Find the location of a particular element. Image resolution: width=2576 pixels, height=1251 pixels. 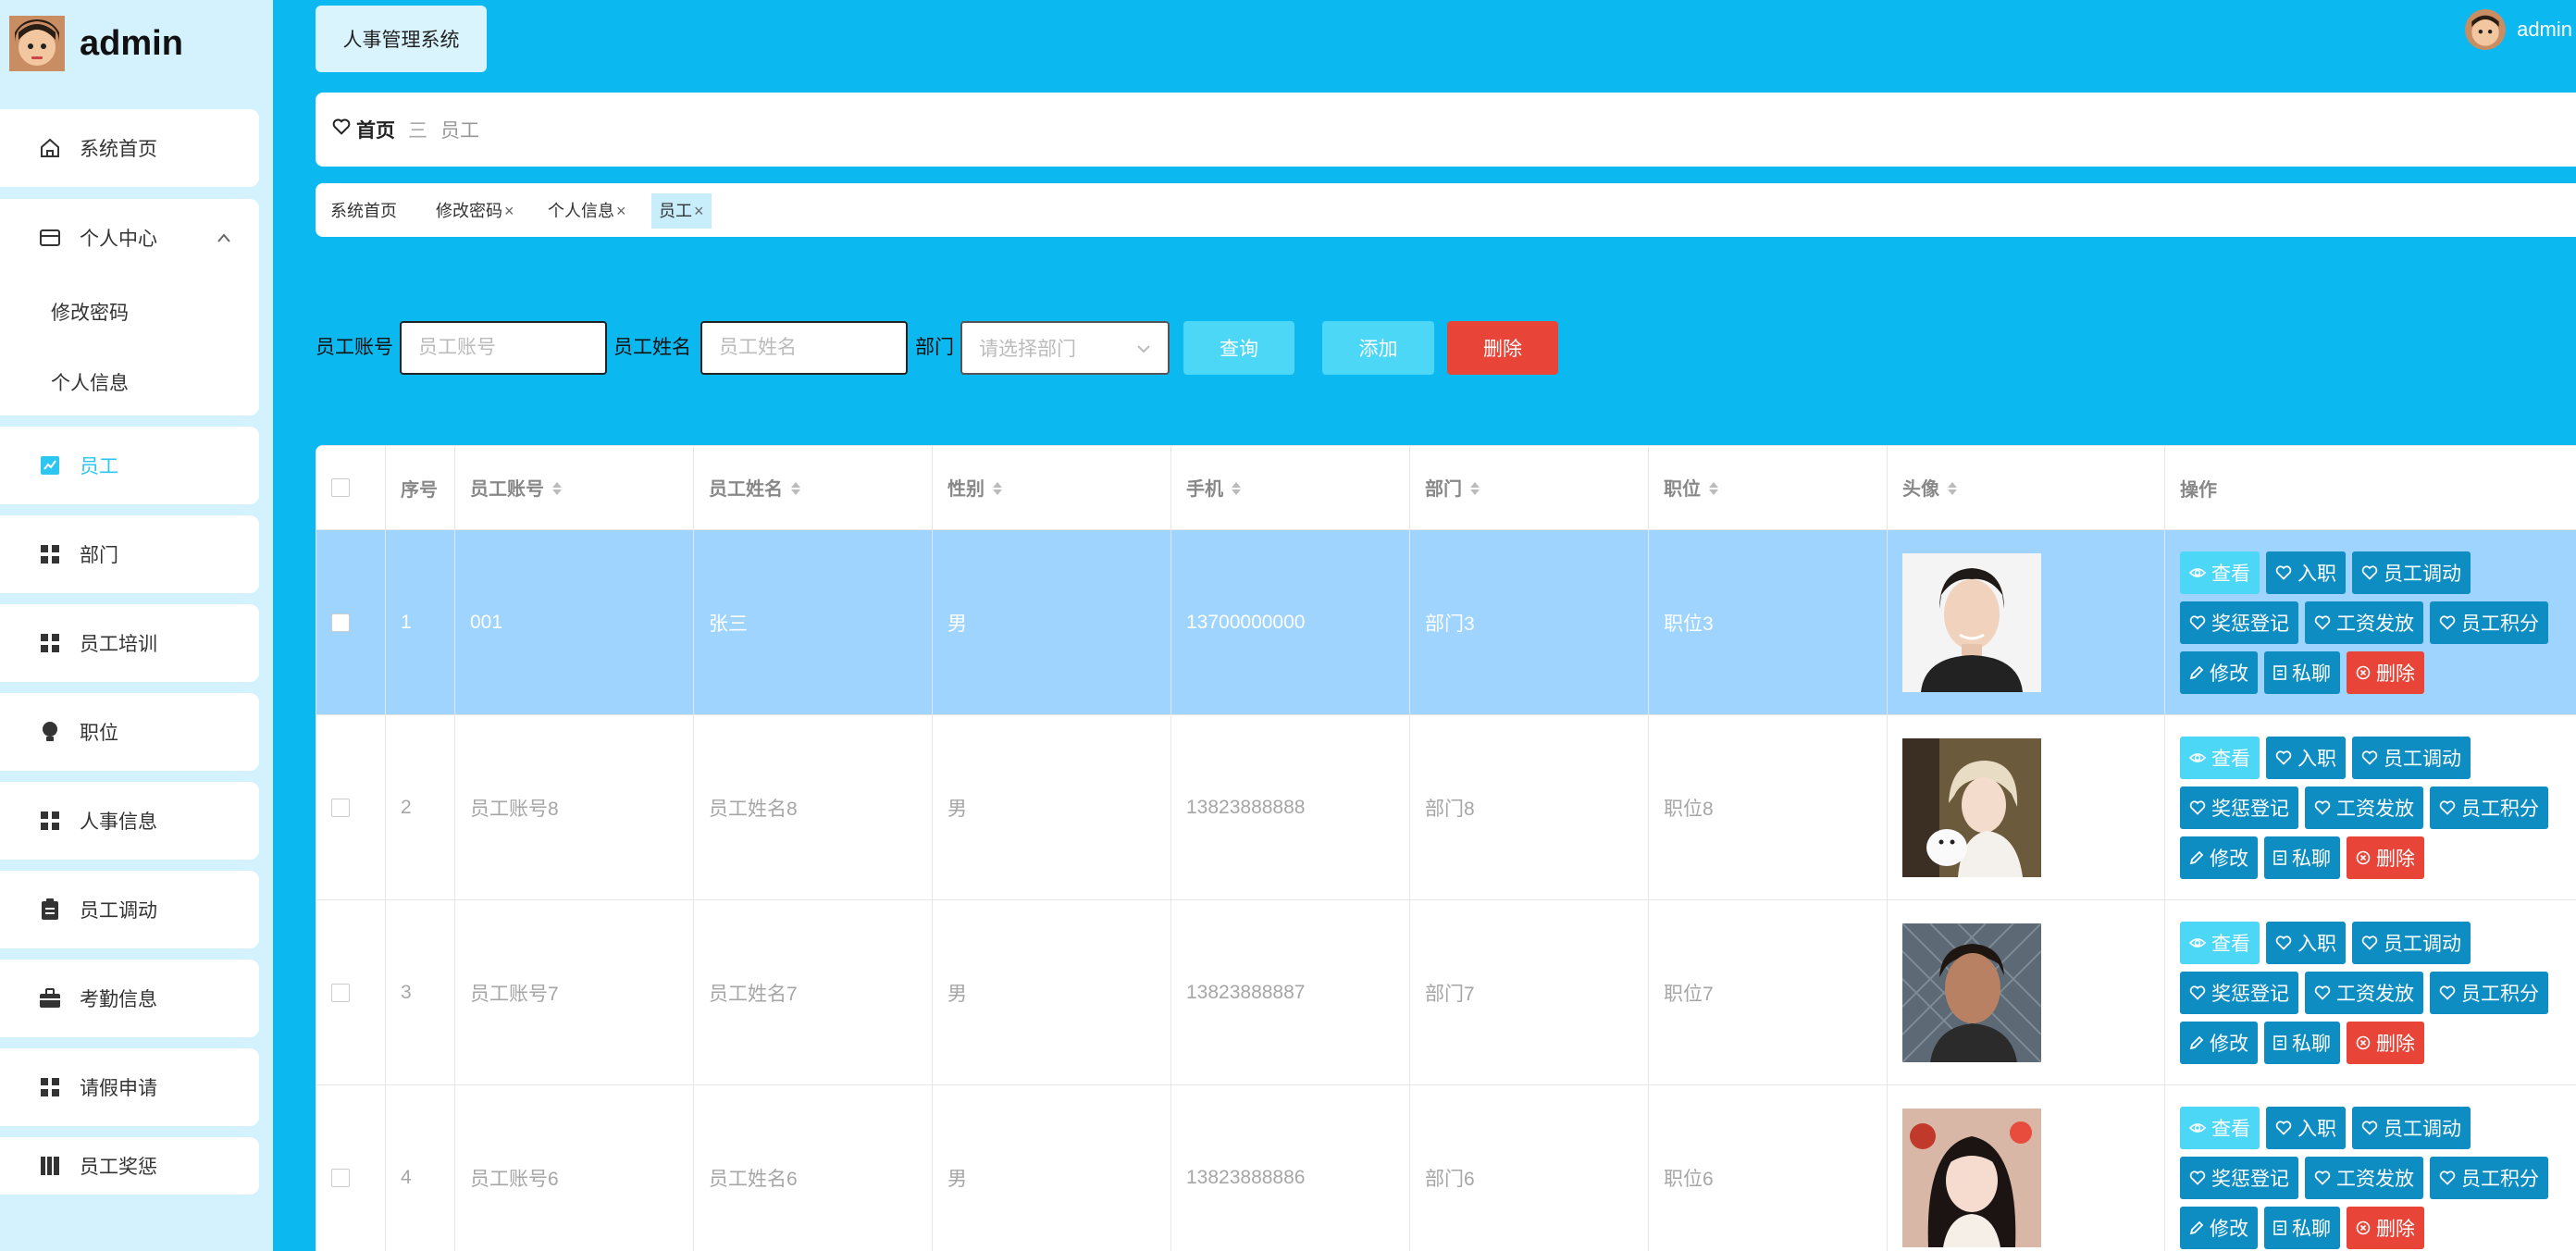

query-button: 查询 is located at coordinates (1239, 348).